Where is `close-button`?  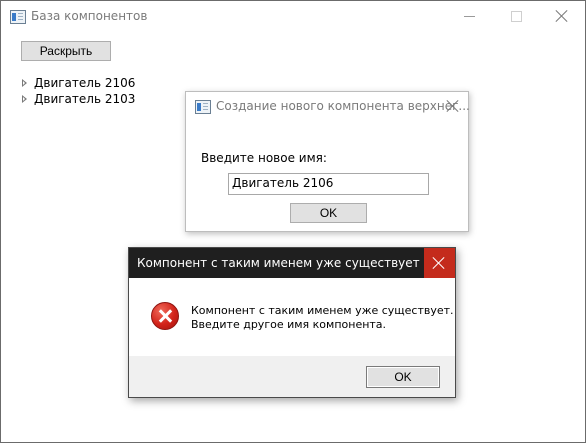 close-button is located at coordinates (562, 16).